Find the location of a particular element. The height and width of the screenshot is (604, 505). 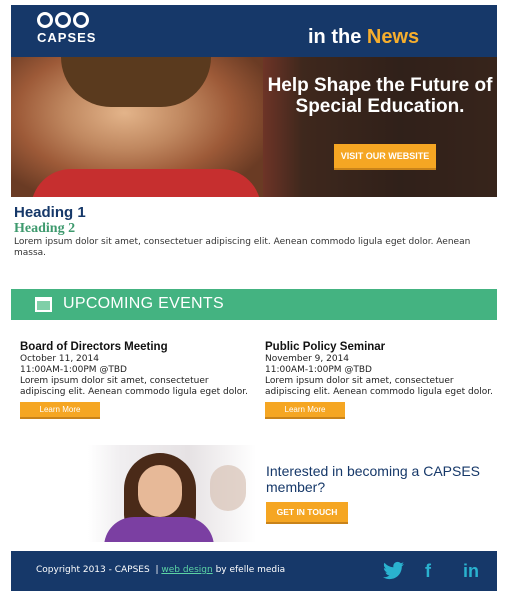

newsletter-title: in the News is located at coordinates (363, 37).